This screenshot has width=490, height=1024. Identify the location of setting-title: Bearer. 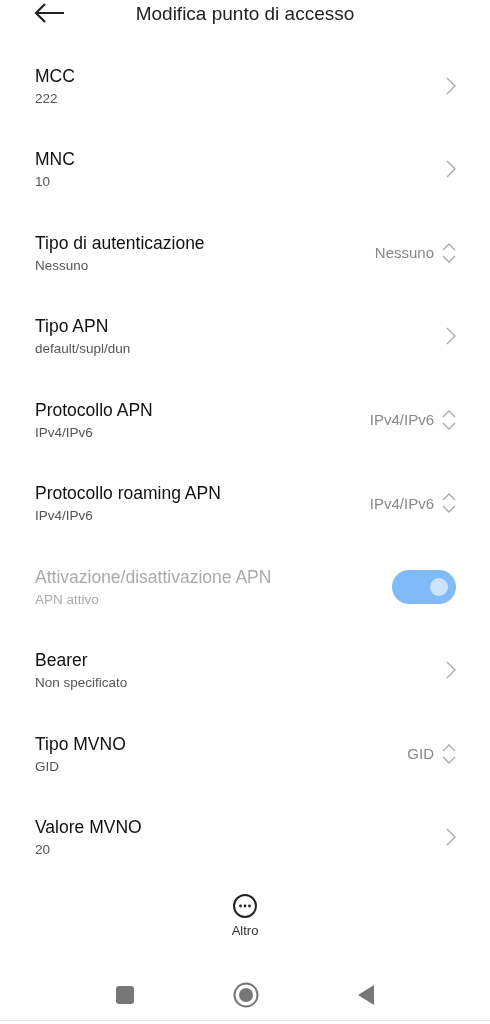
(62, 661).